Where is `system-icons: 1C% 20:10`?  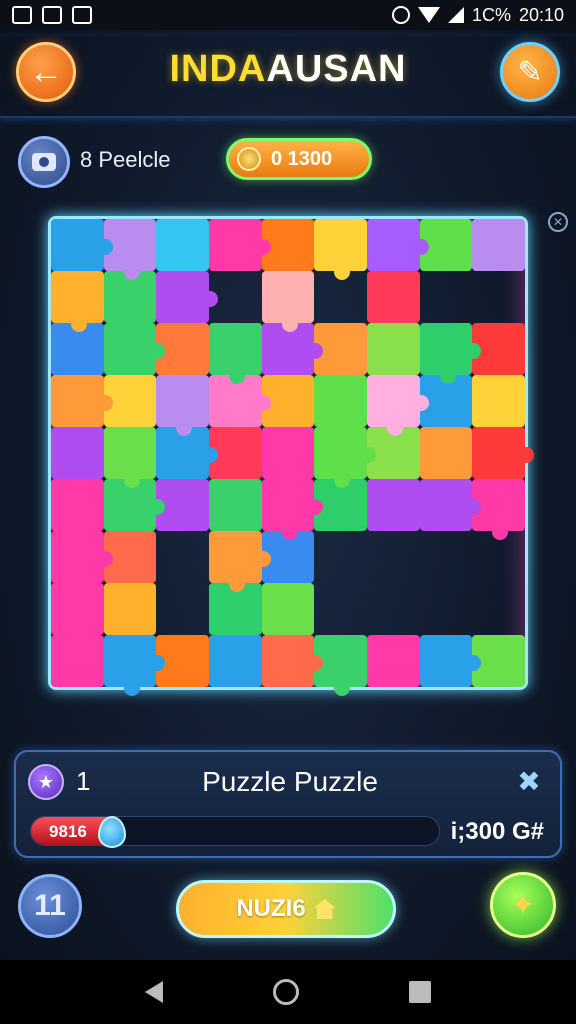 system-icons: 1C% 20:10 is located at coordinates (477, 15).